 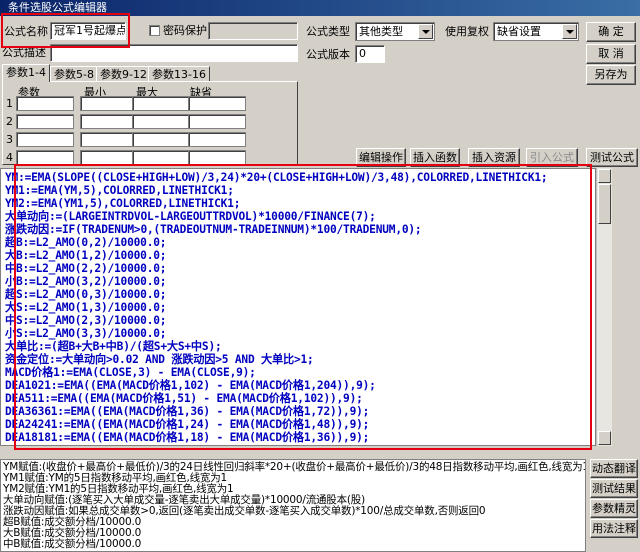 I want to click on title-bar: 条件选股公式编辑器, so click(x=320, y=8).